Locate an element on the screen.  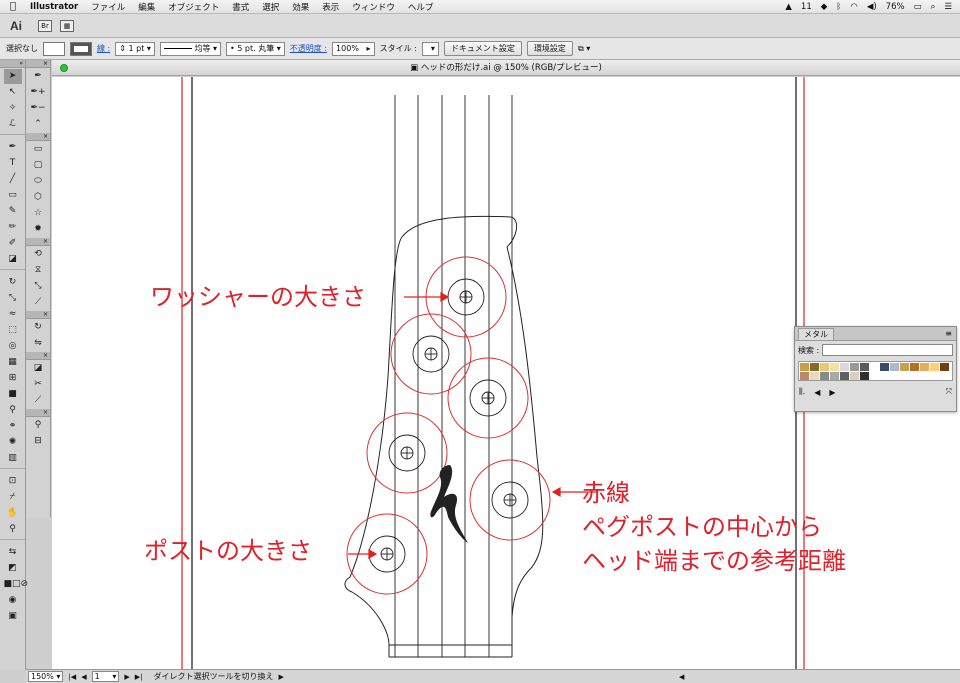
tearoff-header-eraser: × is located at coordinates (38, 356).